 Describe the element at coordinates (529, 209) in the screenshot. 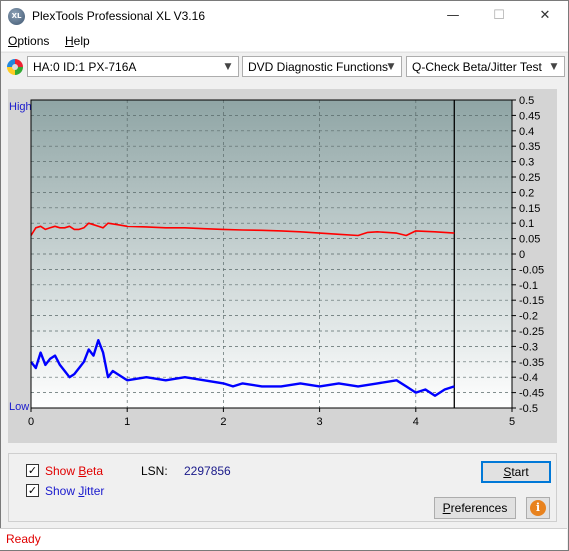

I see `y-tick-label: 0.15` at that location.